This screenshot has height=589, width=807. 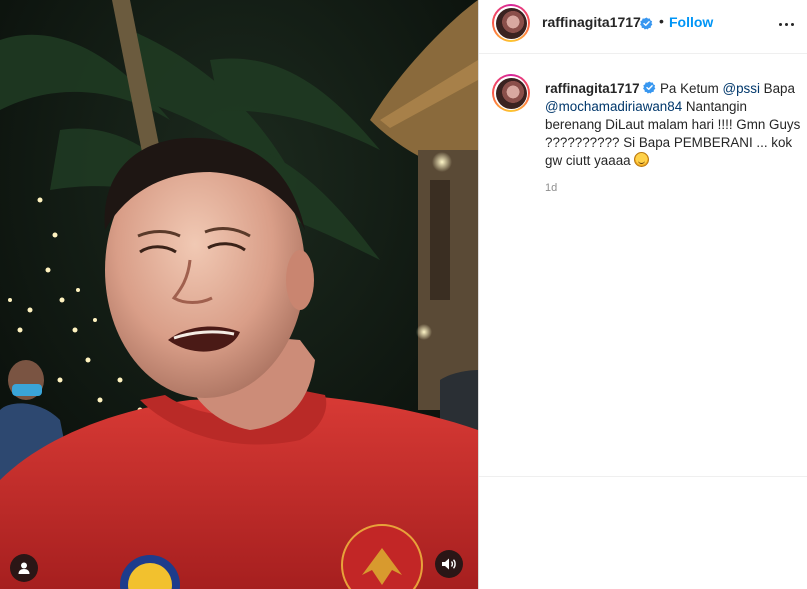 I want to click on post-header: raffinagita1717 • Follow, so click(x=643, y=27).